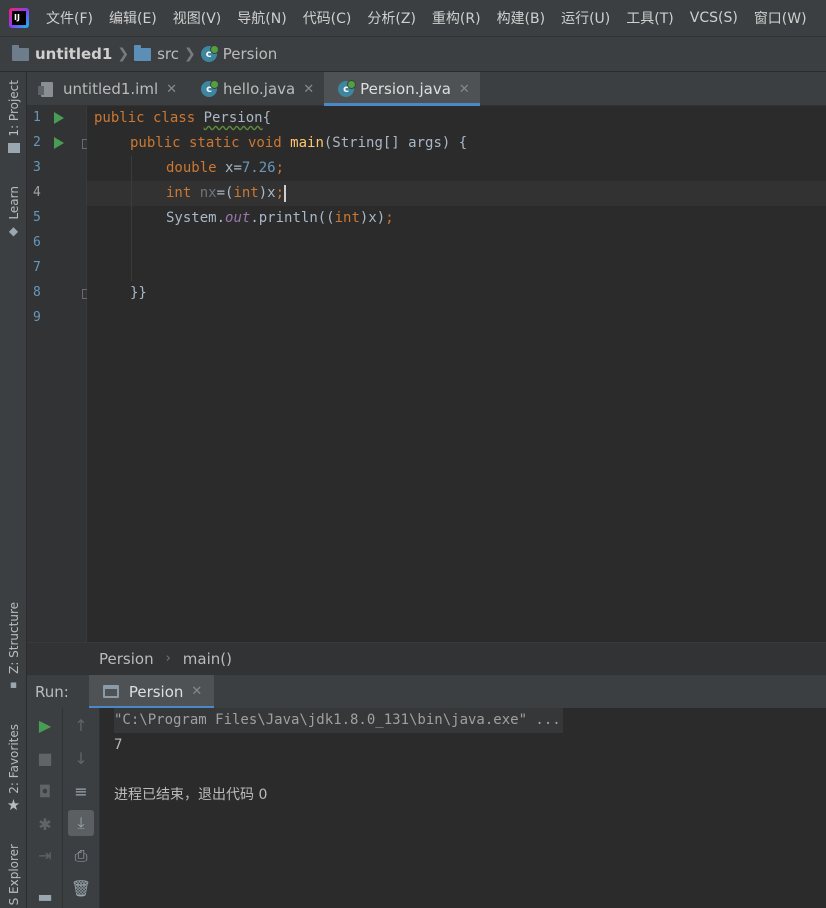 Image resolution: width=826 pixels, height=908 pixels. What do you see at coordinates (45, 824) in the screenshot?
I see `debug-icon: ✱` at bounding box center [45, 824].